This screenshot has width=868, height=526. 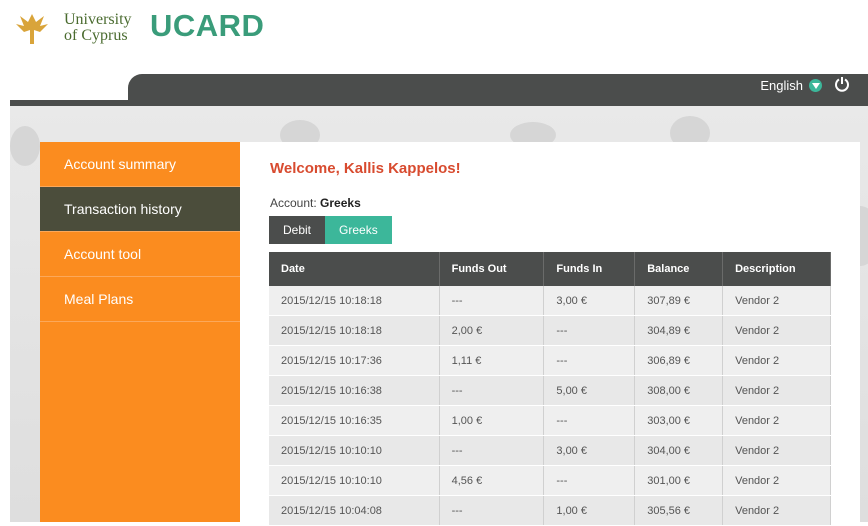 What do you see at coordinates (492, 269) in the screenshot?
I see `column-header-funds-out: Funds Out` at bounding box center [492, 269].